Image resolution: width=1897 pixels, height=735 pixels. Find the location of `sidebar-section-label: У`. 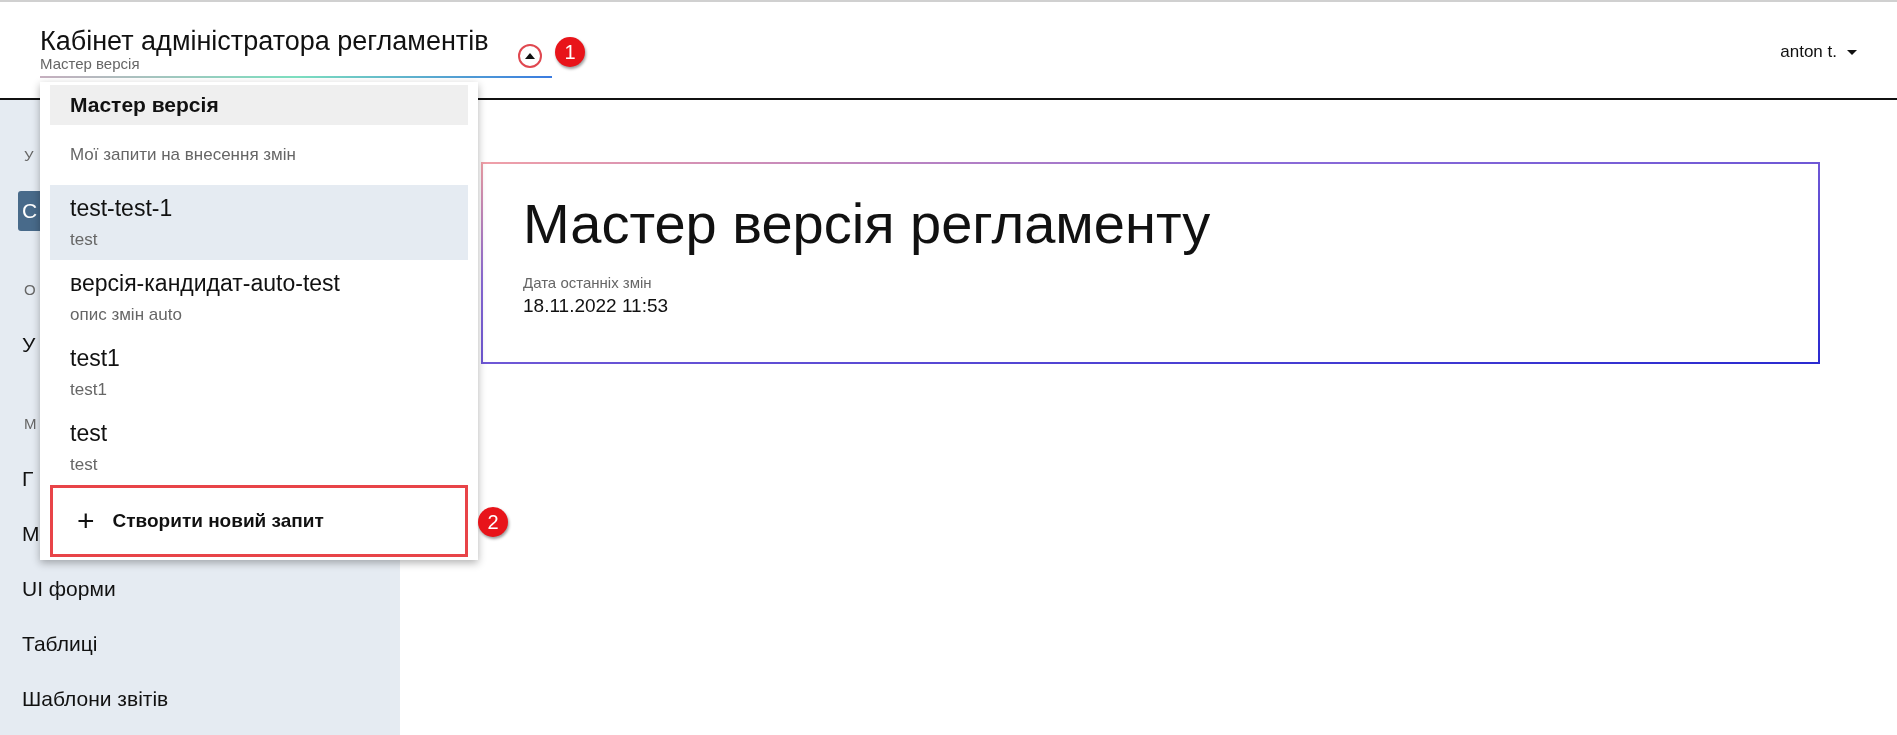

sidebar-section-label: У is located at coordinates (29, 155).